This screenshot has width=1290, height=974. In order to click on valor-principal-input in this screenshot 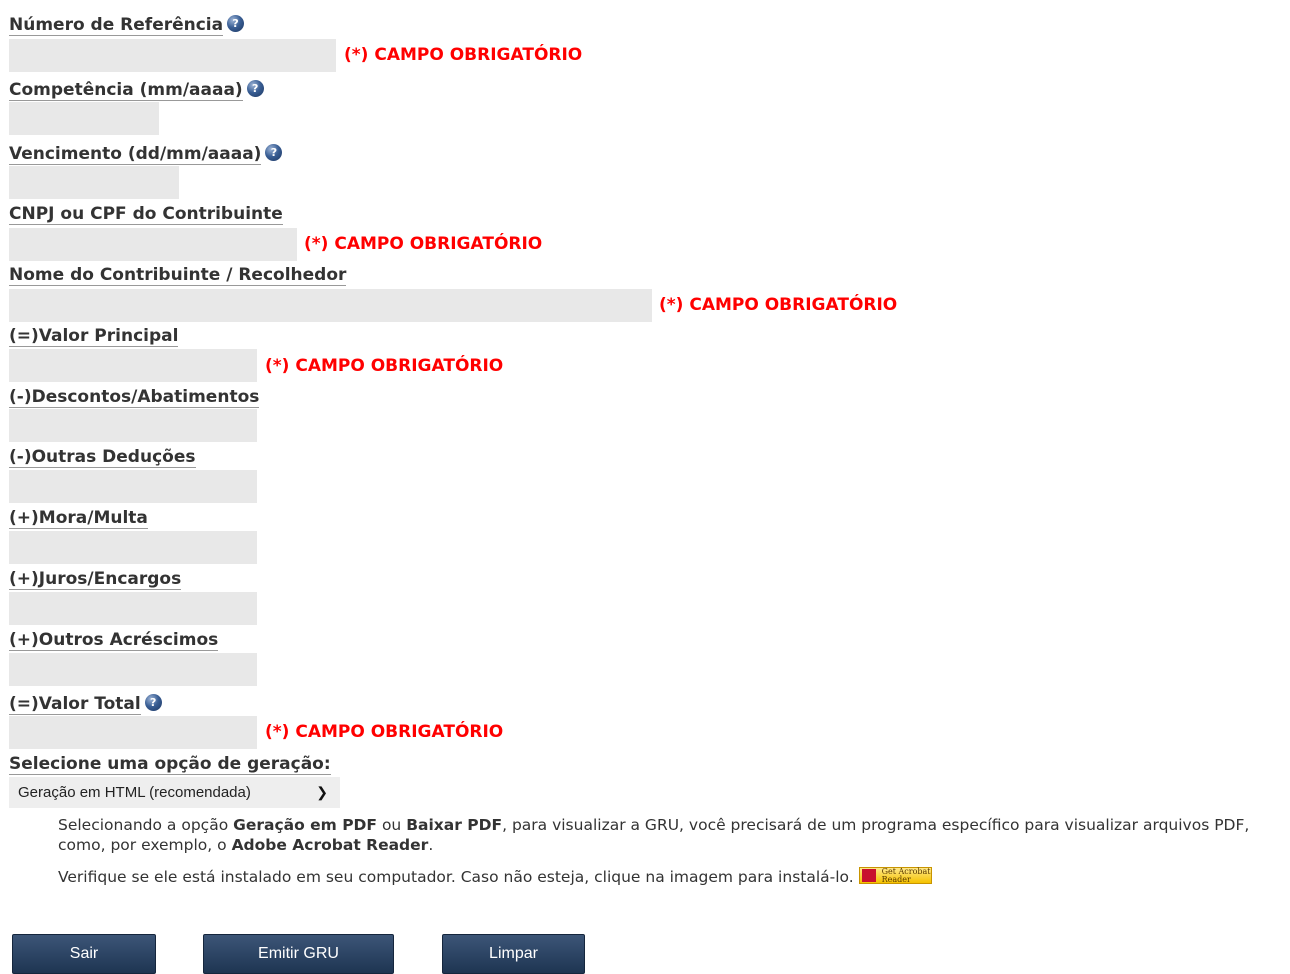, I will do `click(133, 365)`.